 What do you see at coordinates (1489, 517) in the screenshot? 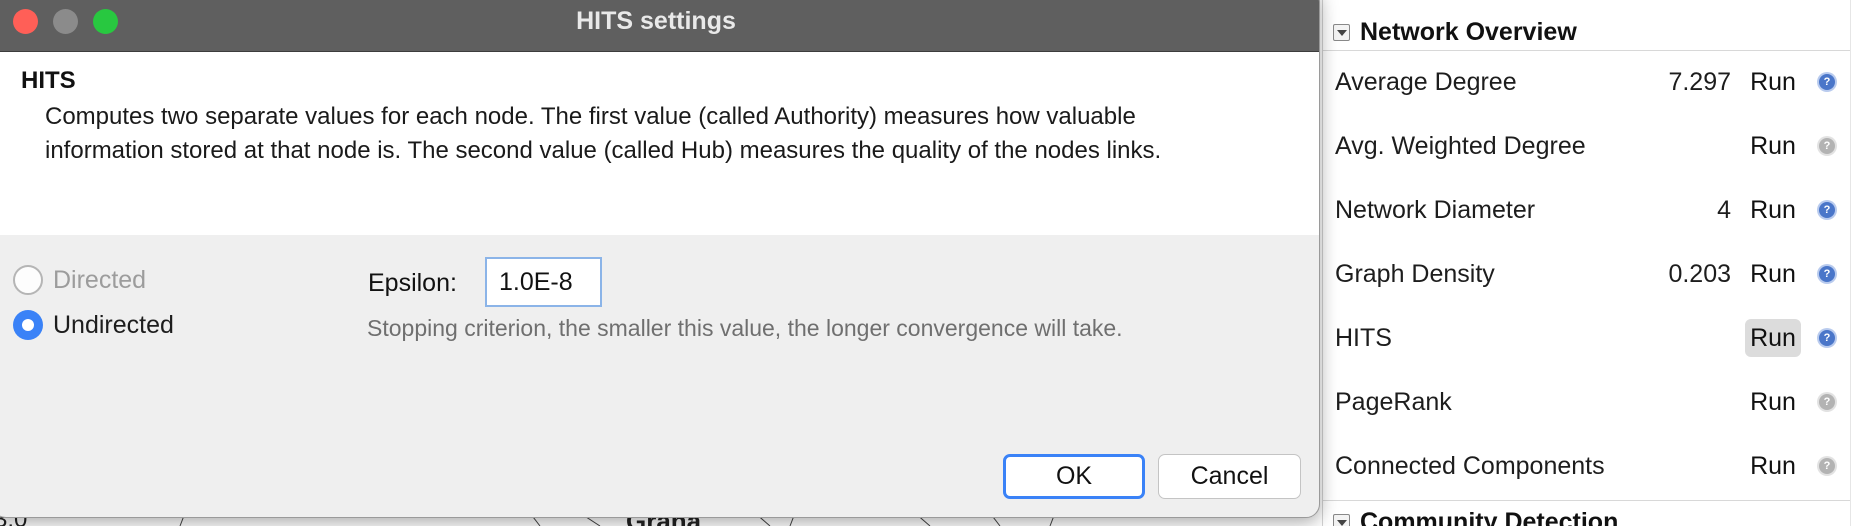
I see `community-detection-title: Community Detection` at bounding box center [1489, 517].